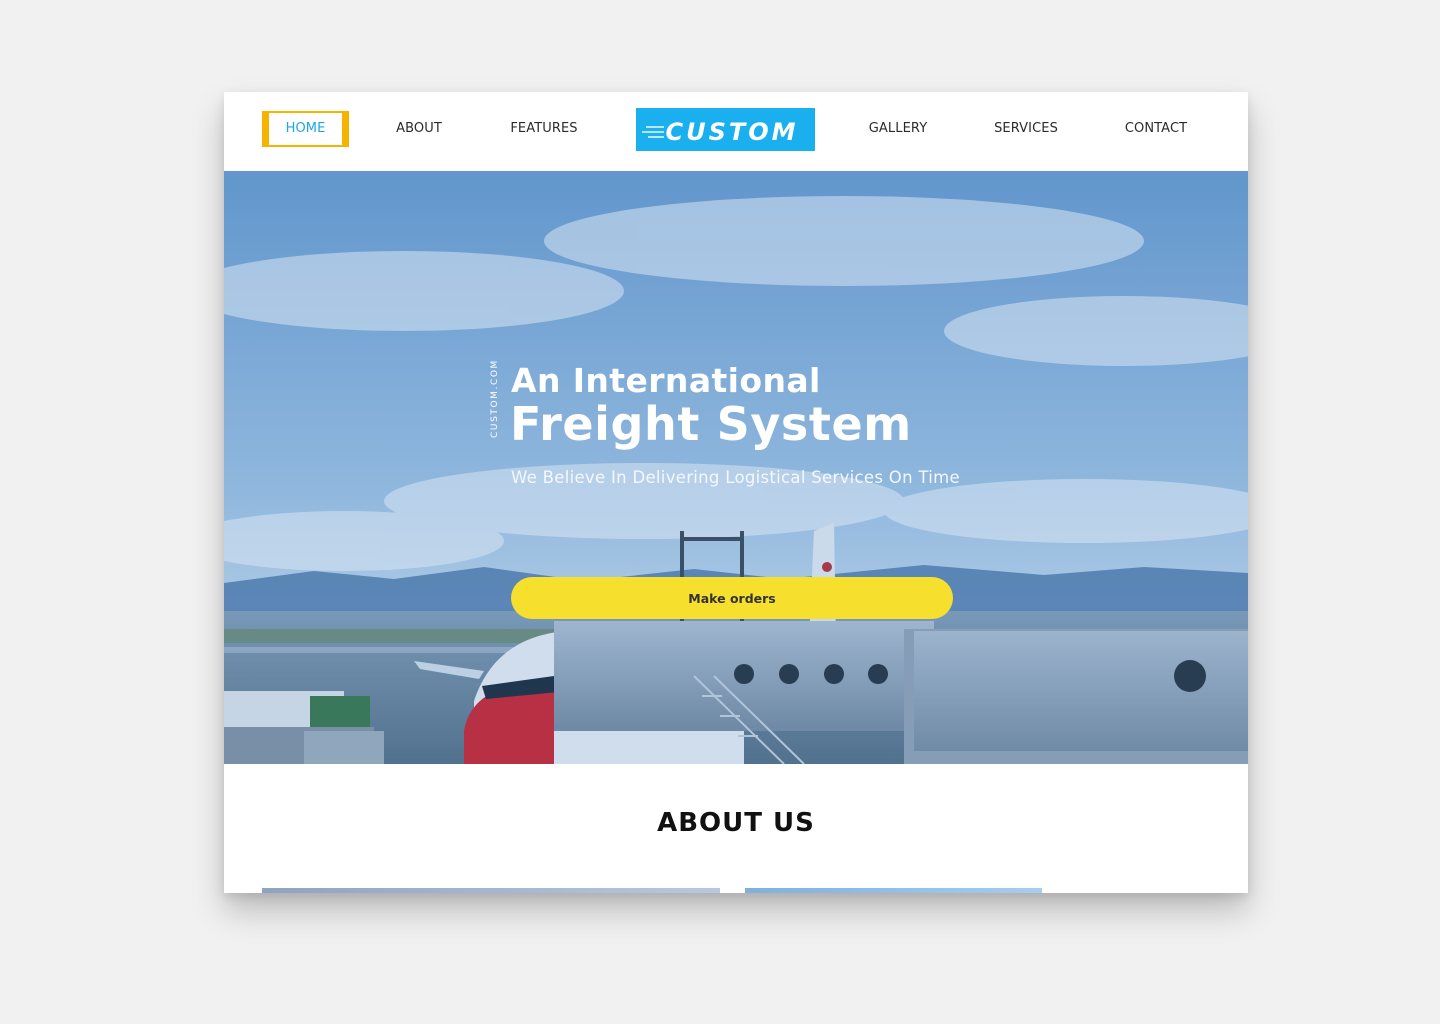 This screenshot has height=1024, width=1440. Describe the element at coordinates (495, 398) in the screenshot. I see `vertical-site-tag: CUSTOM.COM` at that location.